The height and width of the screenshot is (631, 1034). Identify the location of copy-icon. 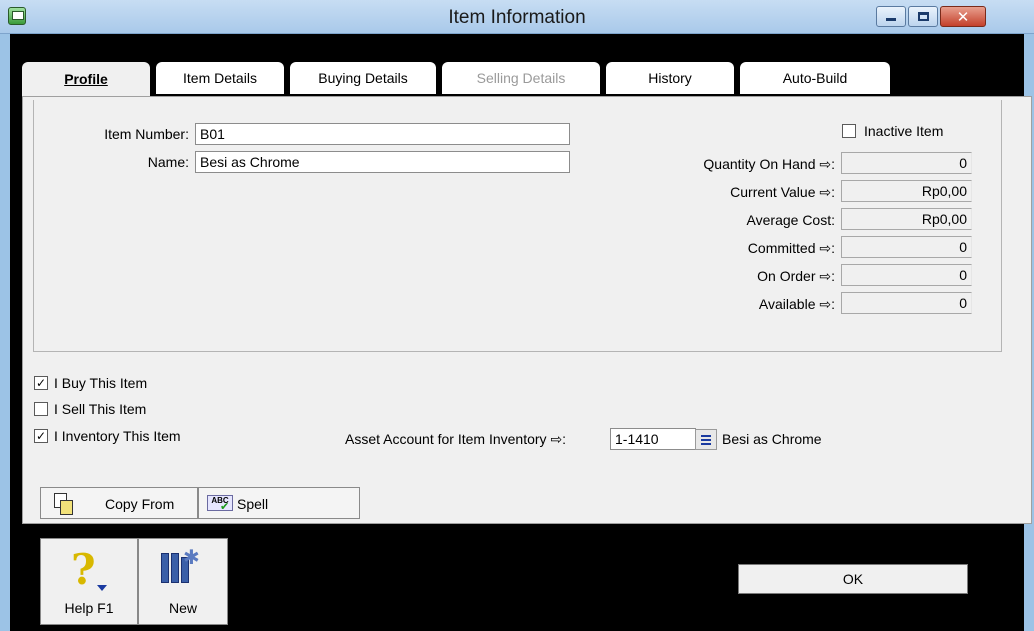
(64, 504).